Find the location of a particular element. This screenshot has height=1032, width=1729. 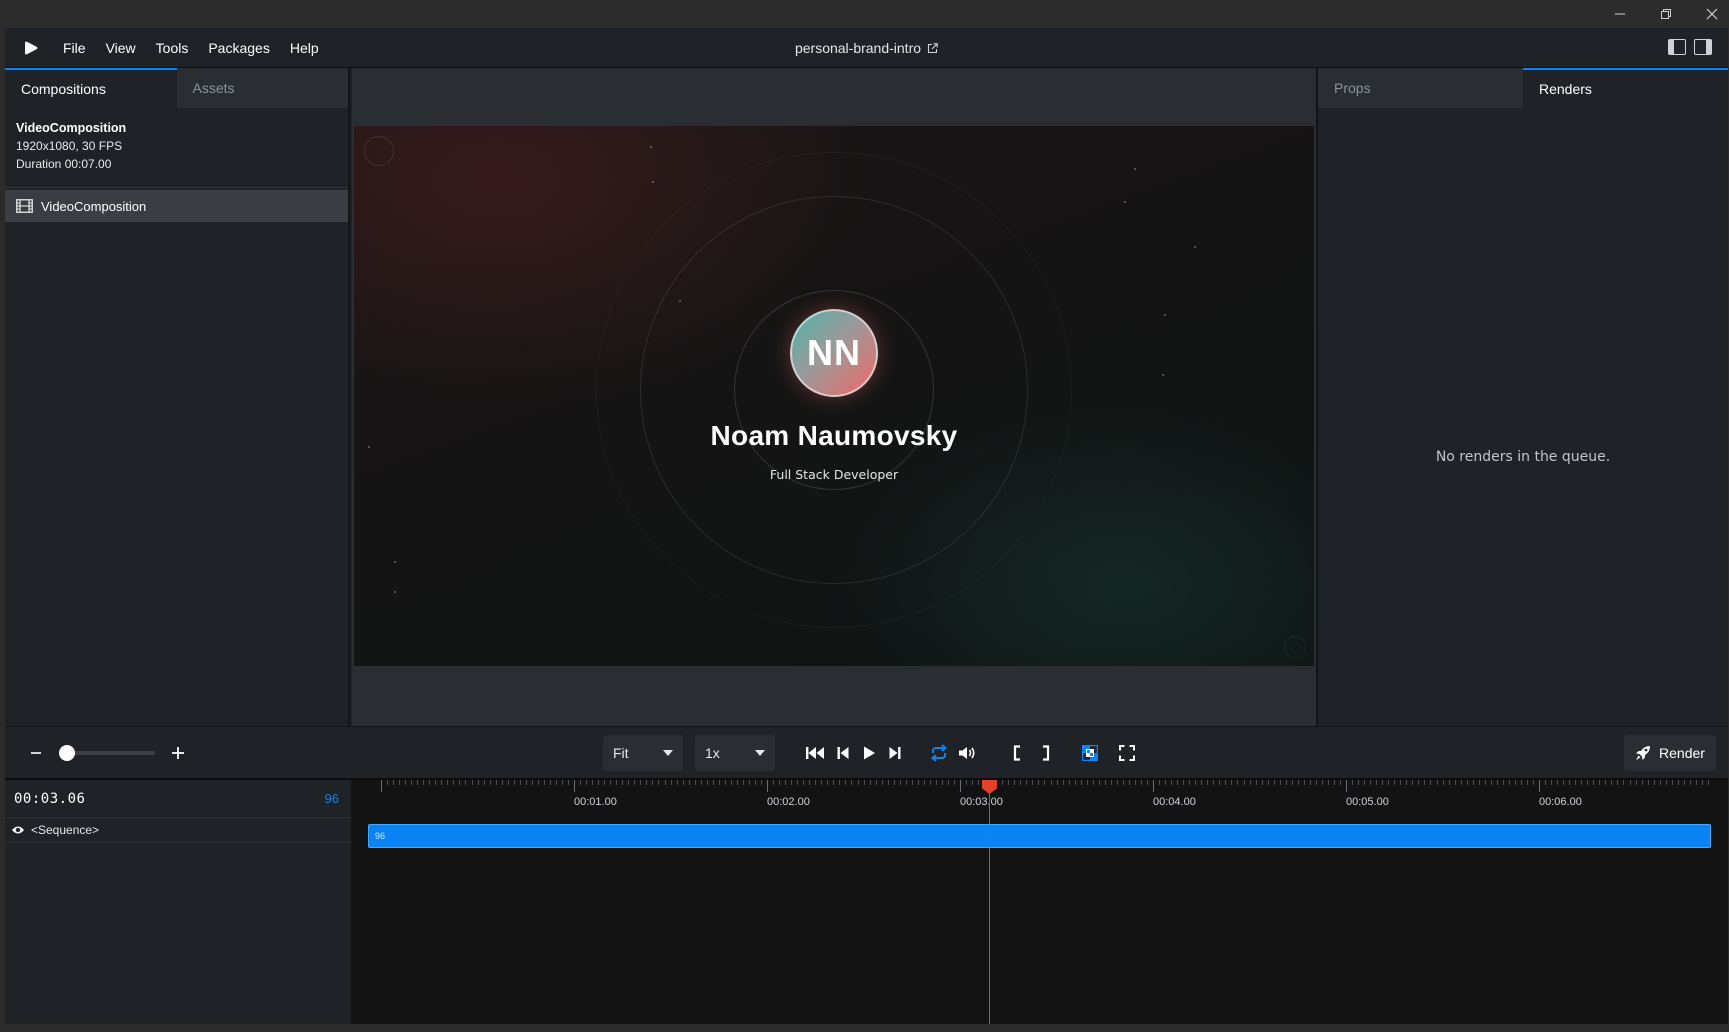

external-link-icon is located at coordinates (932, 48).